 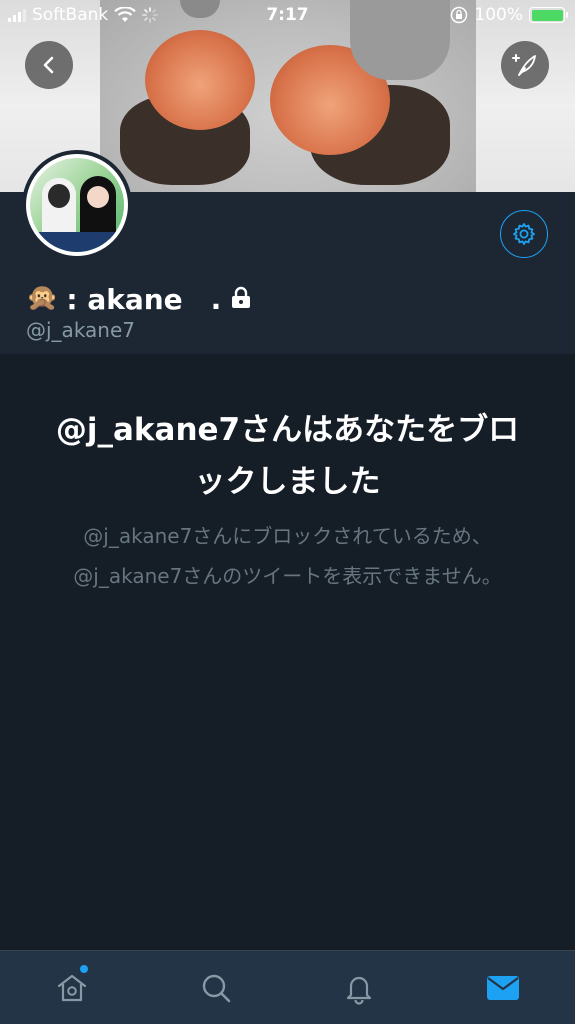 I want to click on gear-icon, so click(x=524, y=234).